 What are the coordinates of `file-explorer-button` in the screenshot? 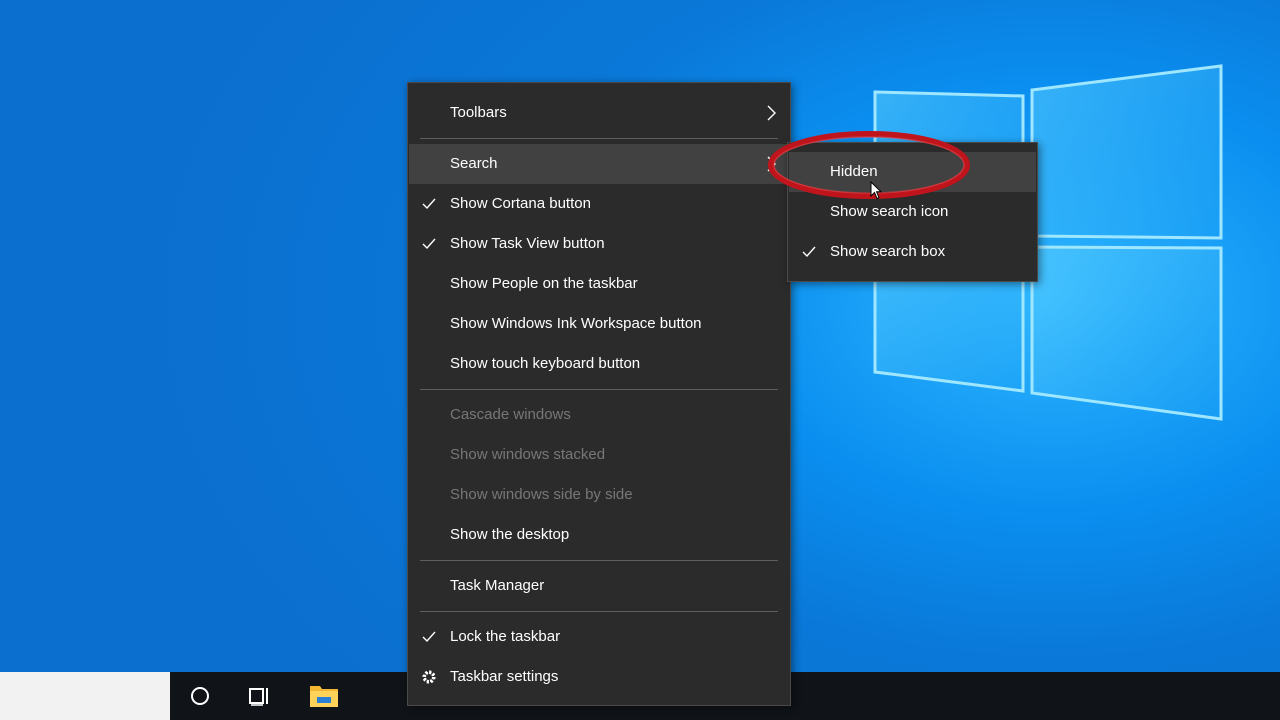 It's located at (324, 696).